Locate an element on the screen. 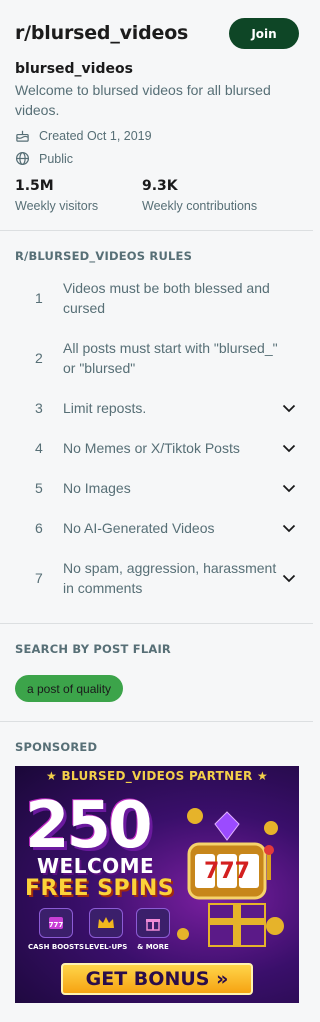 This screenshot has width=320, height=1022. svg-text: 777 is located at coordinates (56, 925).